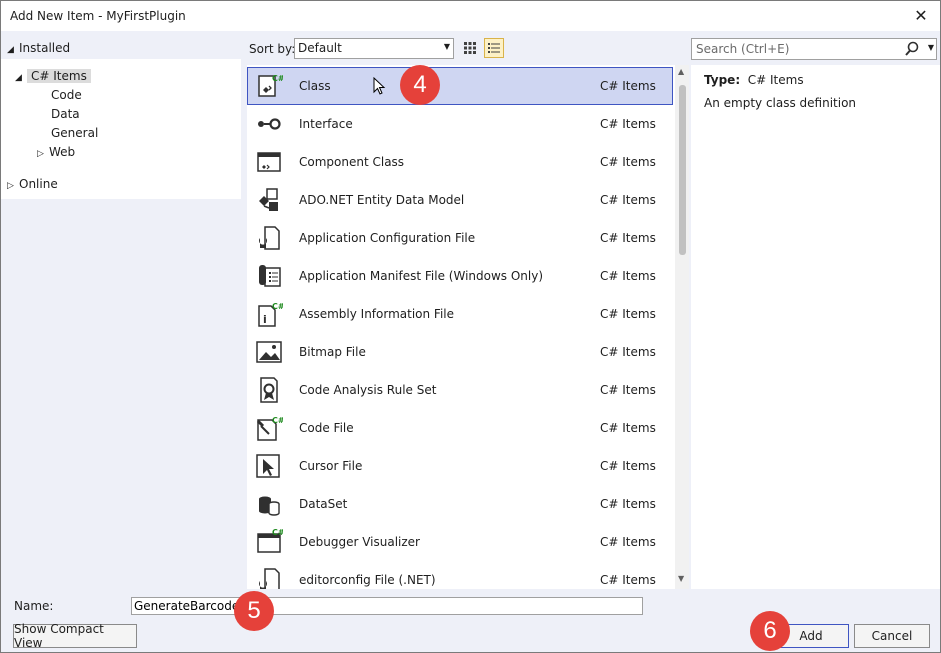  Describe the element at coordinates (270, 314) in the screenshot. I see `assembly-info-icon: i C#` at that location.